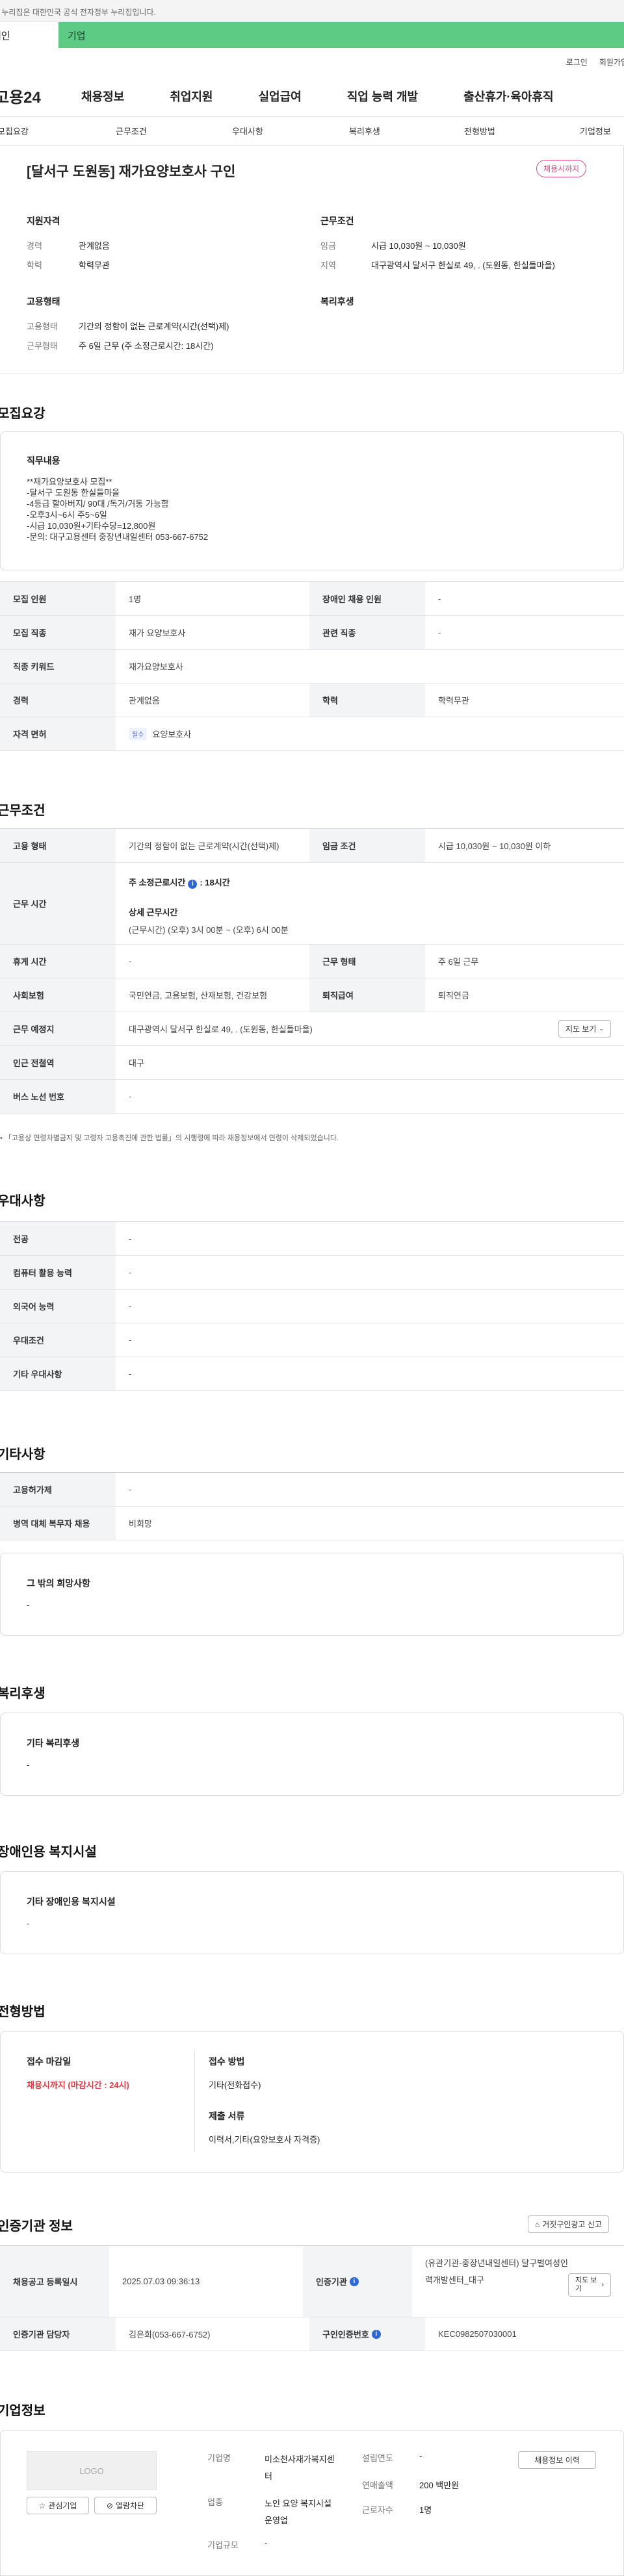 The width and height of the screenshot is (624, 2576). Describe the element at coordinates (58, 1028) in the screenshot. I see `row-label: 근무 예정지` at that location.